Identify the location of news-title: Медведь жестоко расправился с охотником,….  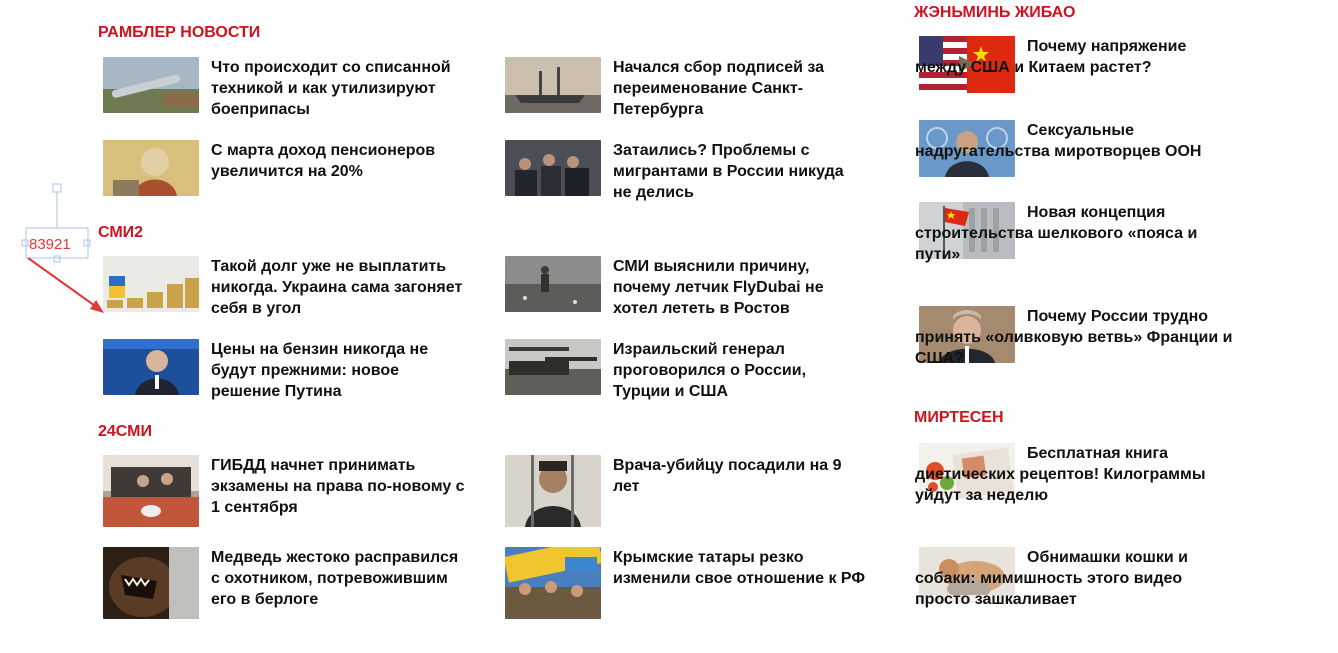
(341, 578).